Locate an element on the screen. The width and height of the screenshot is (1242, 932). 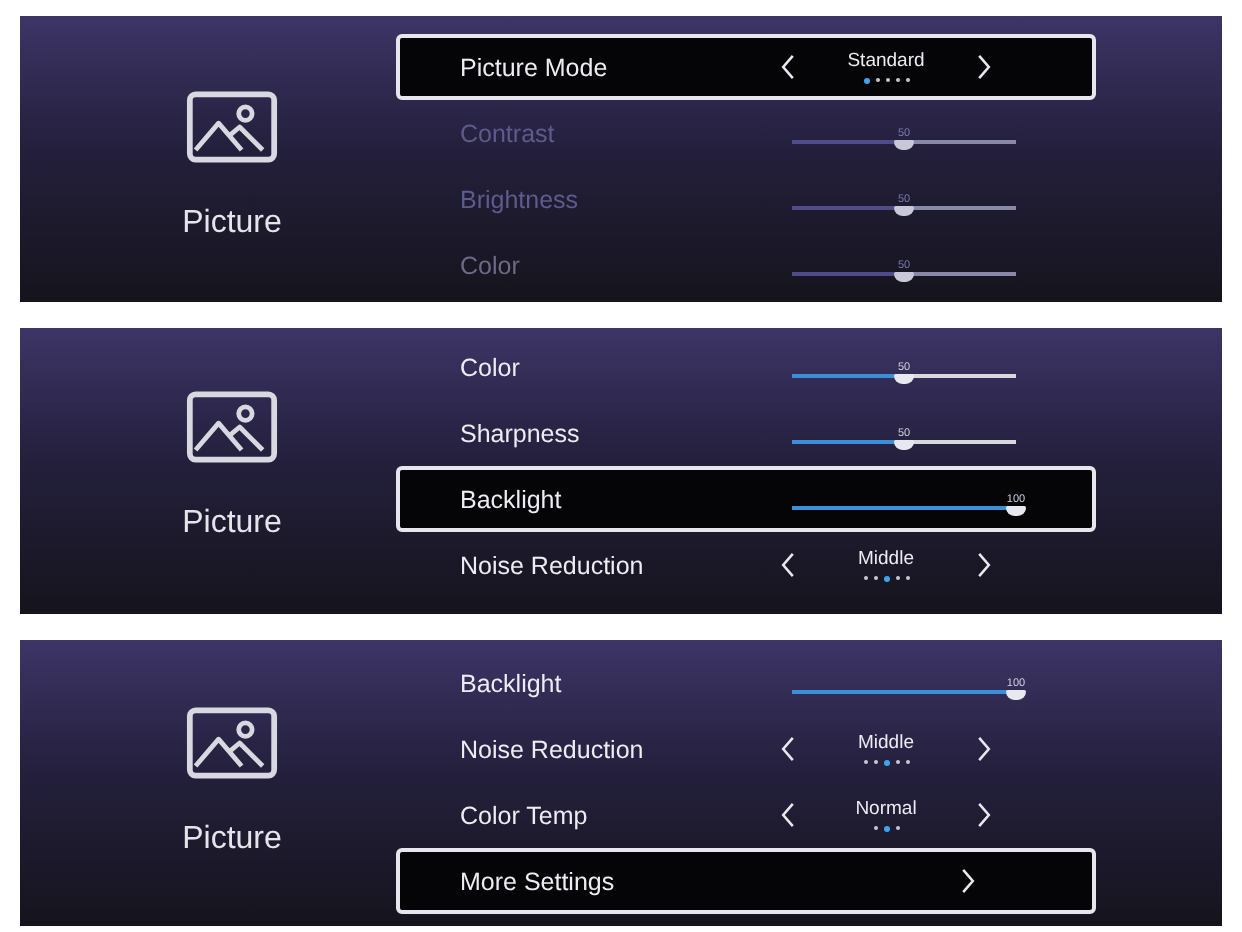
menu-row: Color Temp Normal is located at coordinates (746, 815).